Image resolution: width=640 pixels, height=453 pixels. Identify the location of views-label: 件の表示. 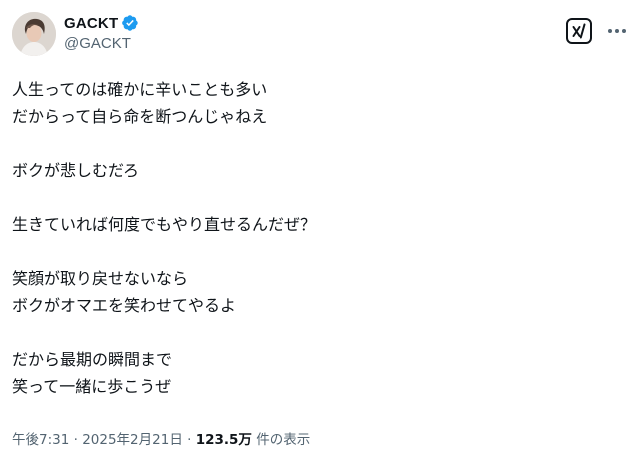
(281, 440).